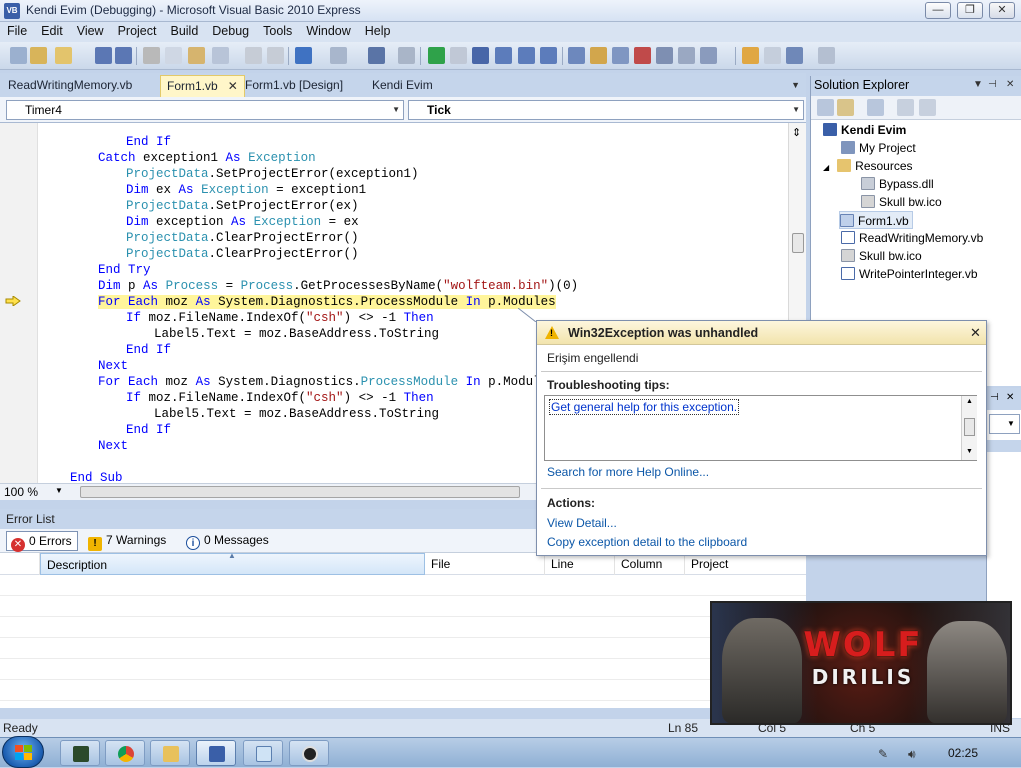  I want to click on code-line: Dim ex As Exception = exception1, so click(246, 190).